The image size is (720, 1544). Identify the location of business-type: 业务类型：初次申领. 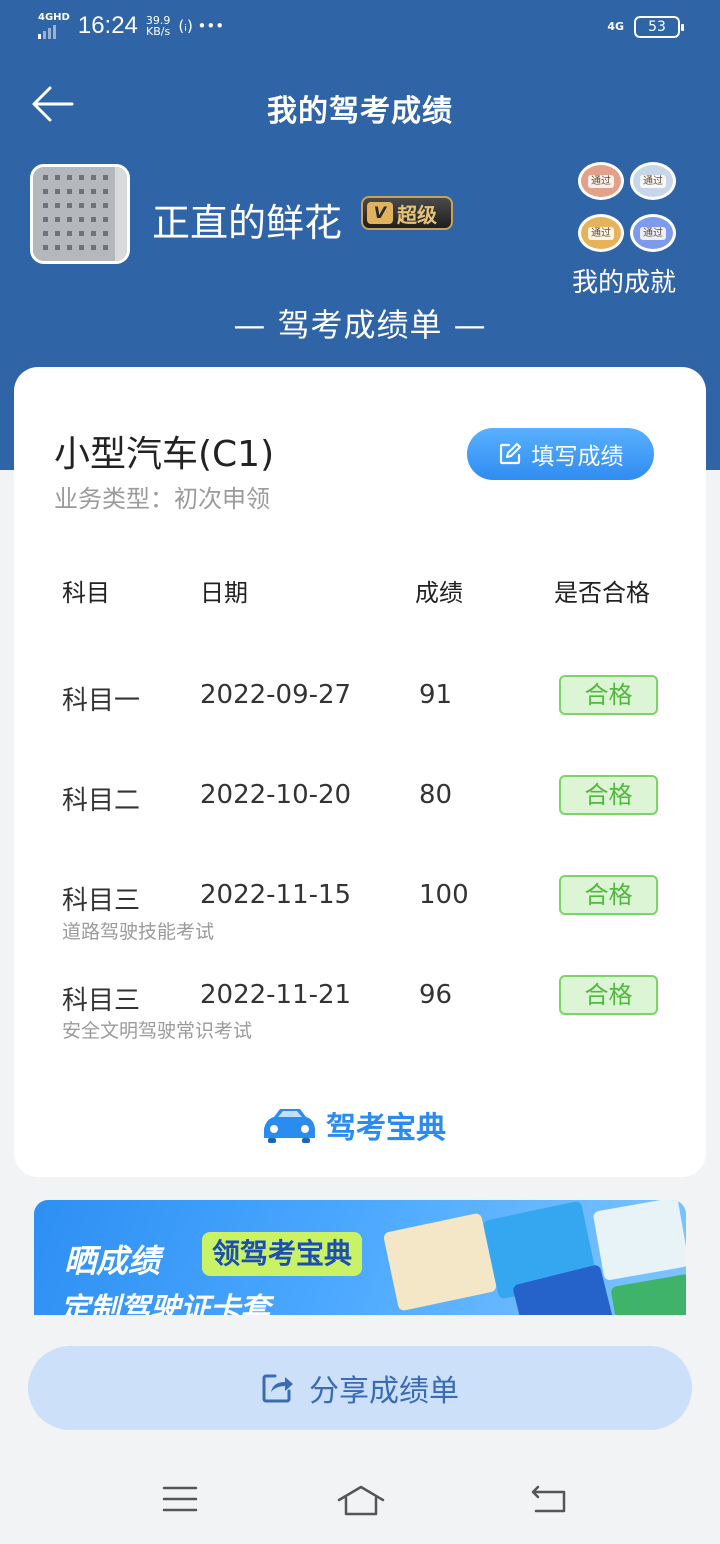
(162, 499).